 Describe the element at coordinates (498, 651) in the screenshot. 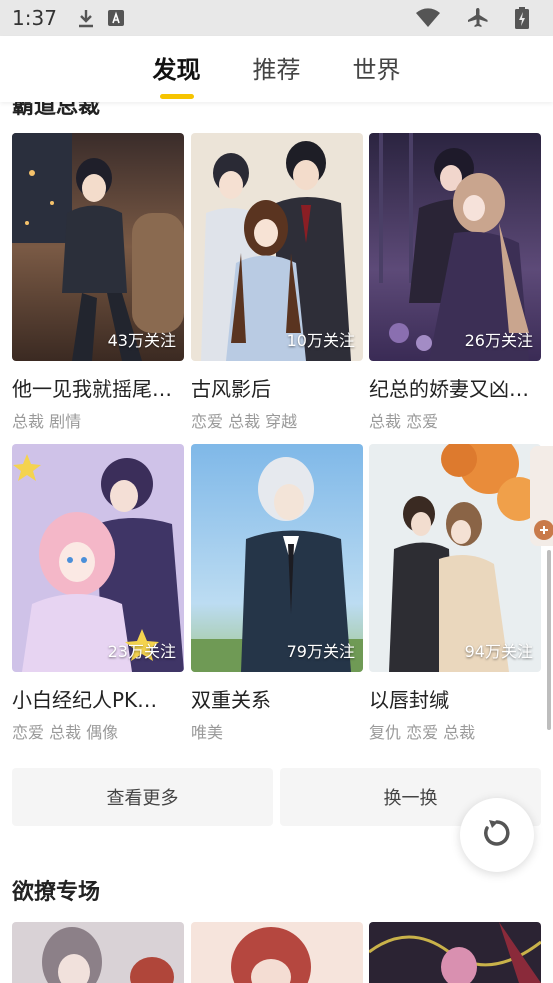

I see `follow-count: 94万关注` at that location.